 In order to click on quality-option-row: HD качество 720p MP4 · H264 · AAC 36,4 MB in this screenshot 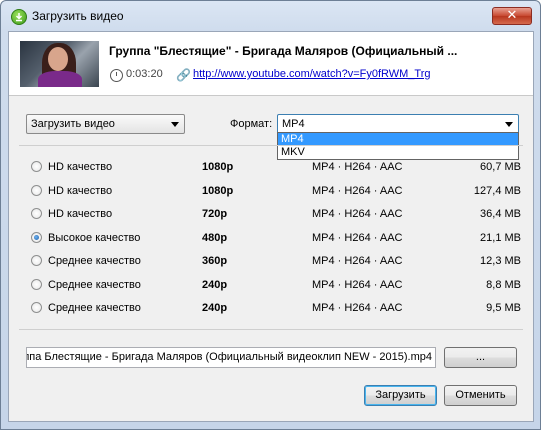, I will do `click(276, 214)`.